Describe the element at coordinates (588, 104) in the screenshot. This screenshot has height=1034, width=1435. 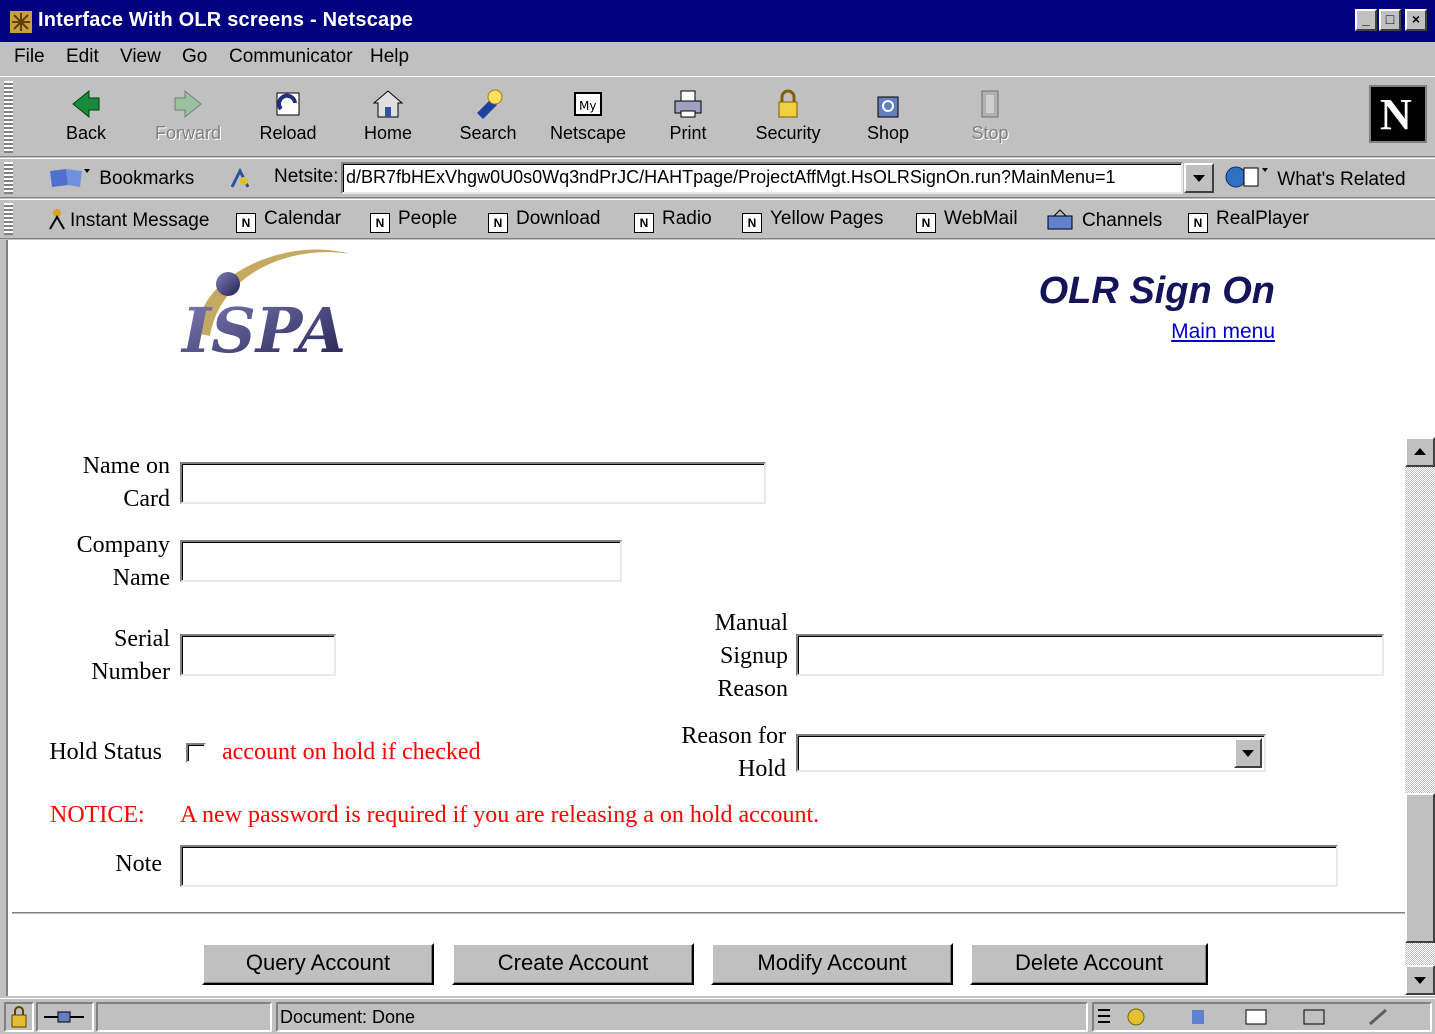
I see `my-netscape-icon: My` at that location.